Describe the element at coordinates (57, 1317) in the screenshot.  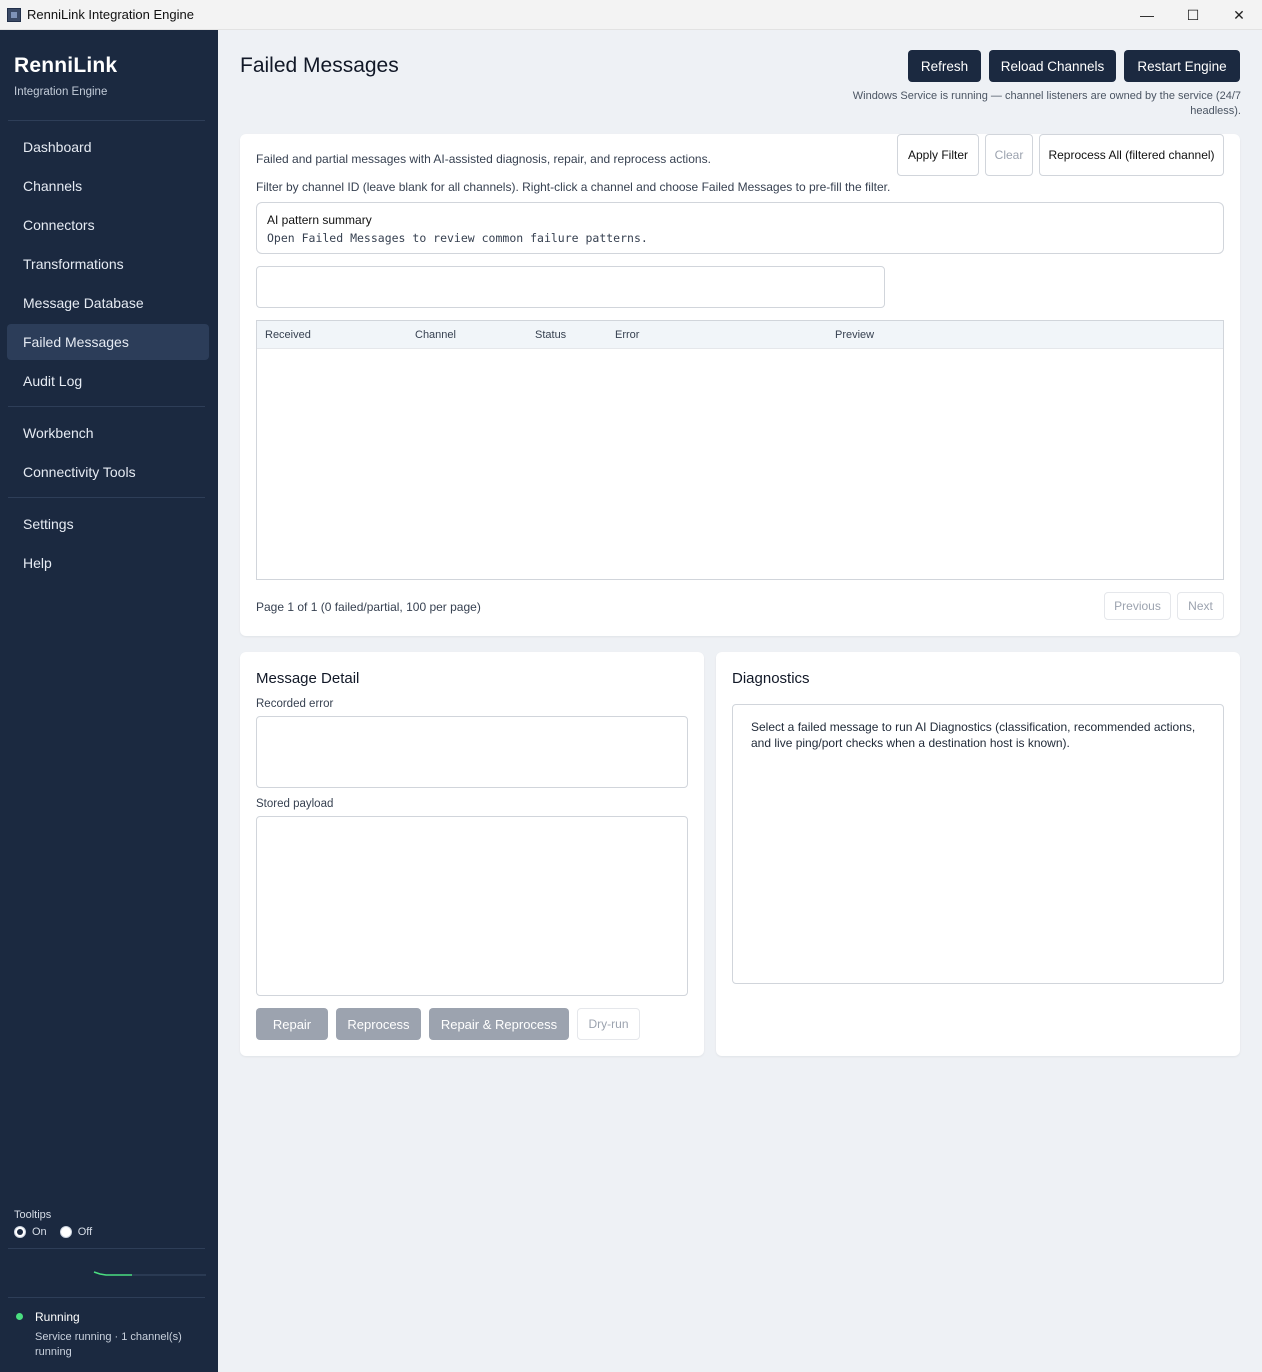
I see `status-title: Running` at that location.